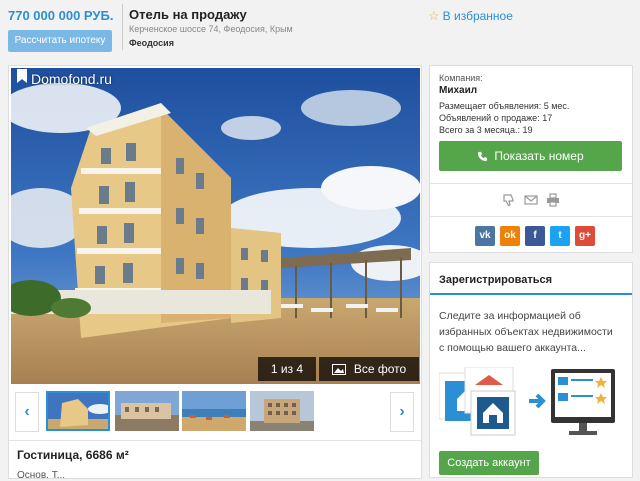 The image size is (640, 481). What do you see at coordinates (211, 29) in the screenshot?
I see `address: Керченское шоссе 74, Феодосия, Крым` at bounding box center [211, 29].